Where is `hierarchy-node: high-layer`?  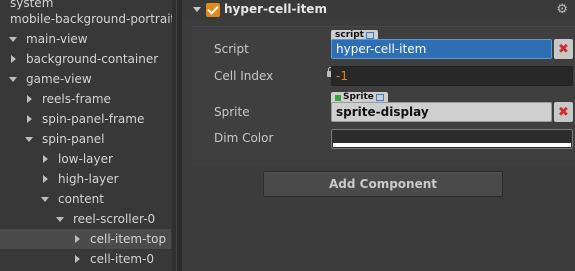
hierarchy-node: high-layer is located at coordinates (88, 179).